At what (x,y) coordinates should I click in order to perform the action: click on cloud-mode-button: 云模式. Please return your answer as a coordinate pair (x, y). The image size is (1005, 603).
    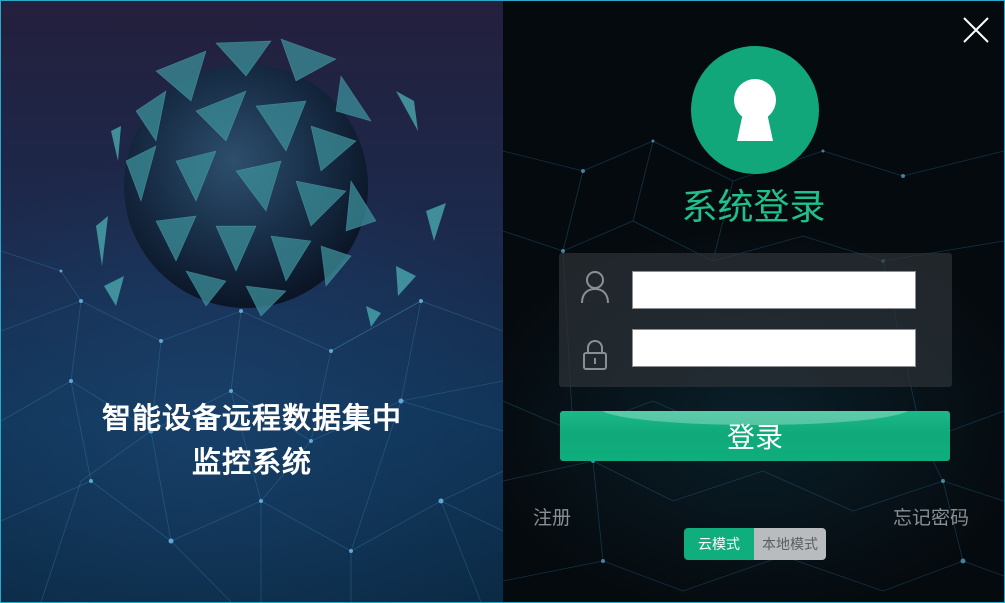
    Looking at the image, I should click on (719, 544).